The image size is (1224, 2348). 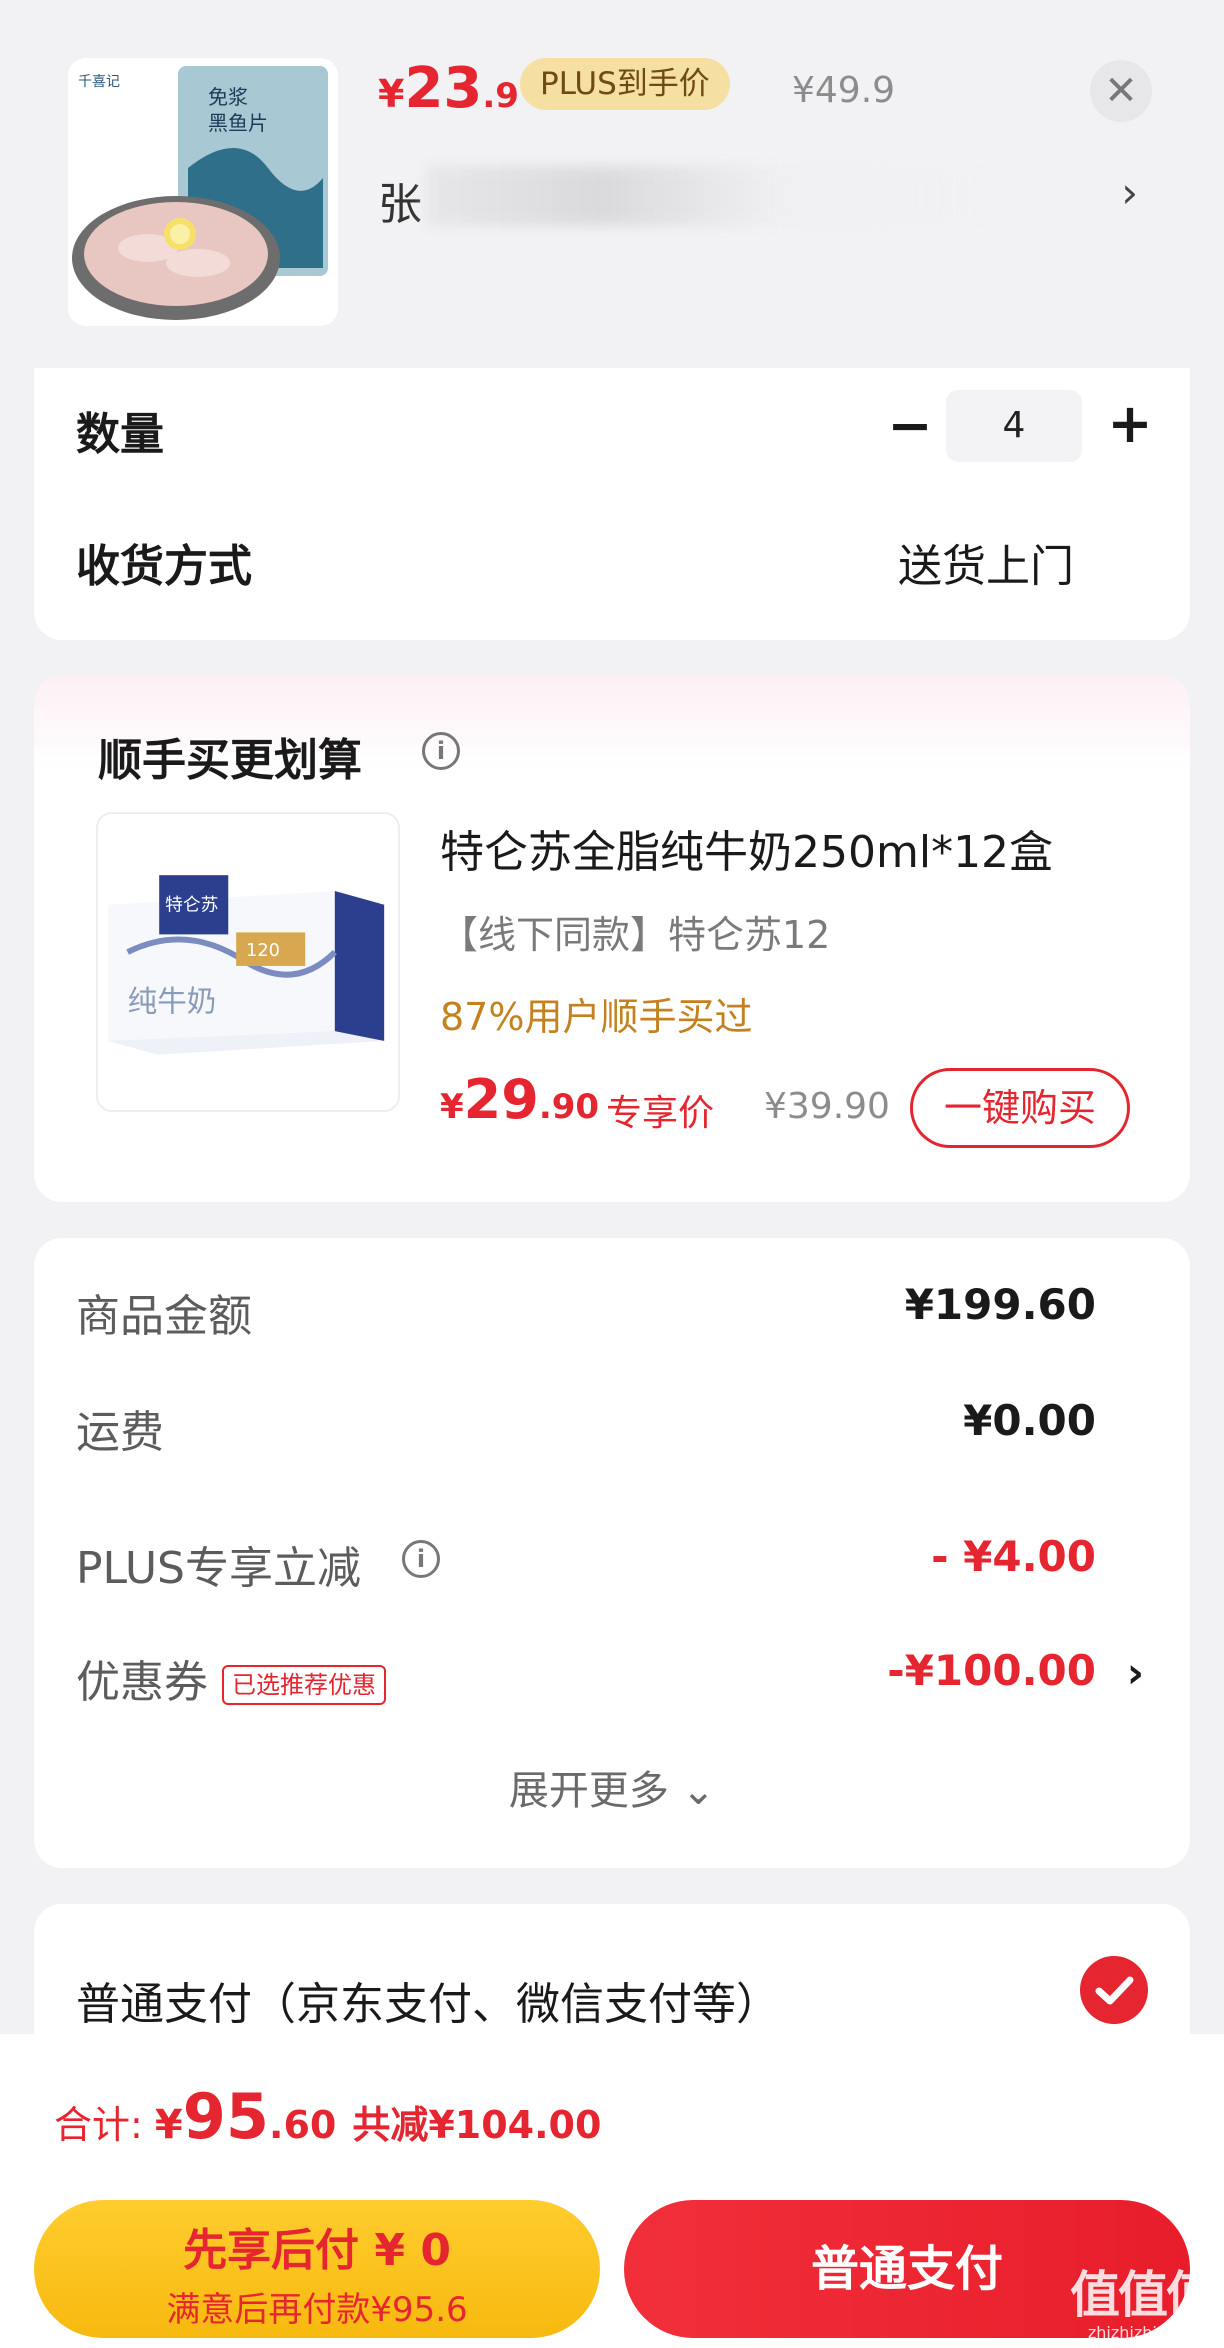 What do you see at coordinates (164, 1316) in the screenshot?
I see `goods-amount-label: 商品金额` at bounding box center [164, 1316].